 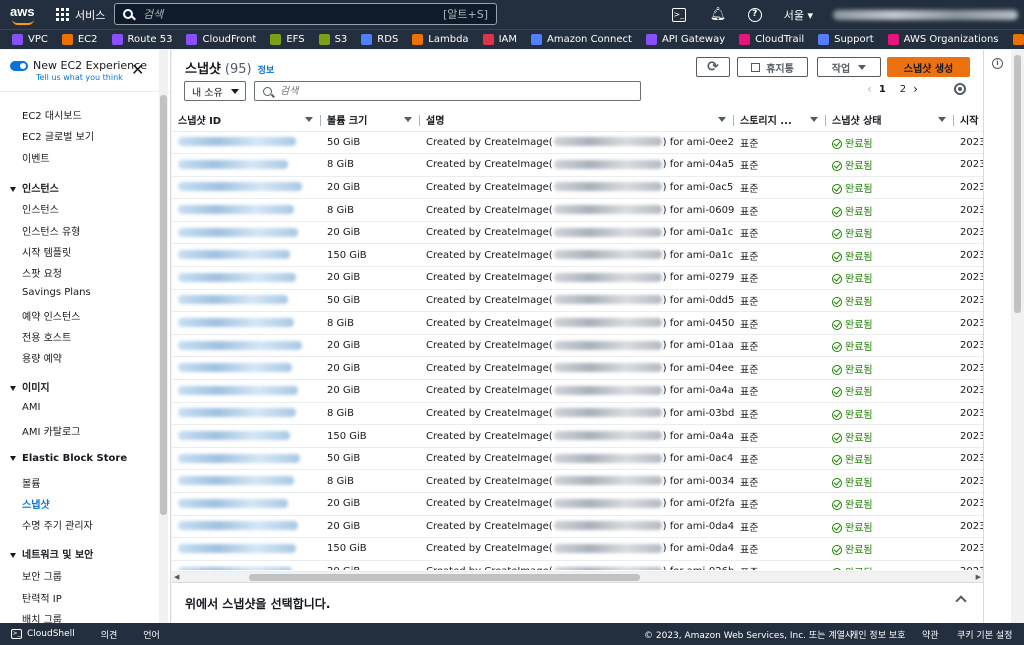 What do you see at coordinates (890, 120) in the screenshot?
I see `column-header-snapshot-status: 스냅샷 상태` at bounding box center [890, 120].